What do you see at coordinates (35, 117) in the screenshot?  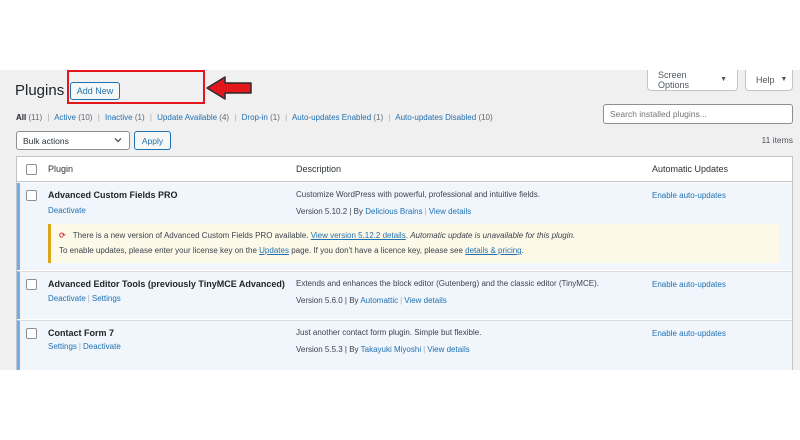 I see `filter-all-count: (11)` at bounding box center [35, 117].